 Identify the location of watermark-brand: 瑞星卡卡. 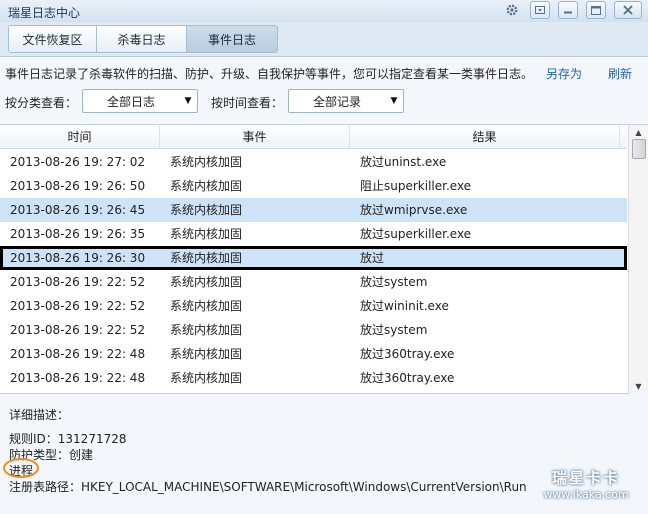
(585, 478).